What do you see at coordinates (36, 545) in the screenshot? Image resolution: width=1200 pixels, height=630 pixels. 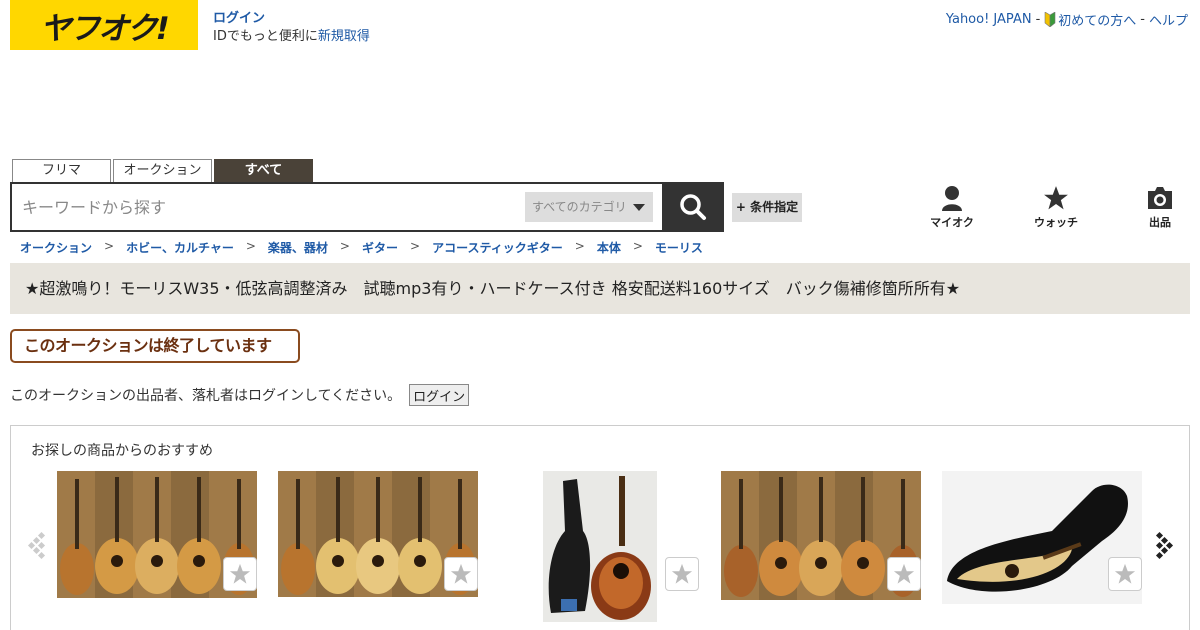 I see `carousel-prev-icon` at bounding box center [36, 545].